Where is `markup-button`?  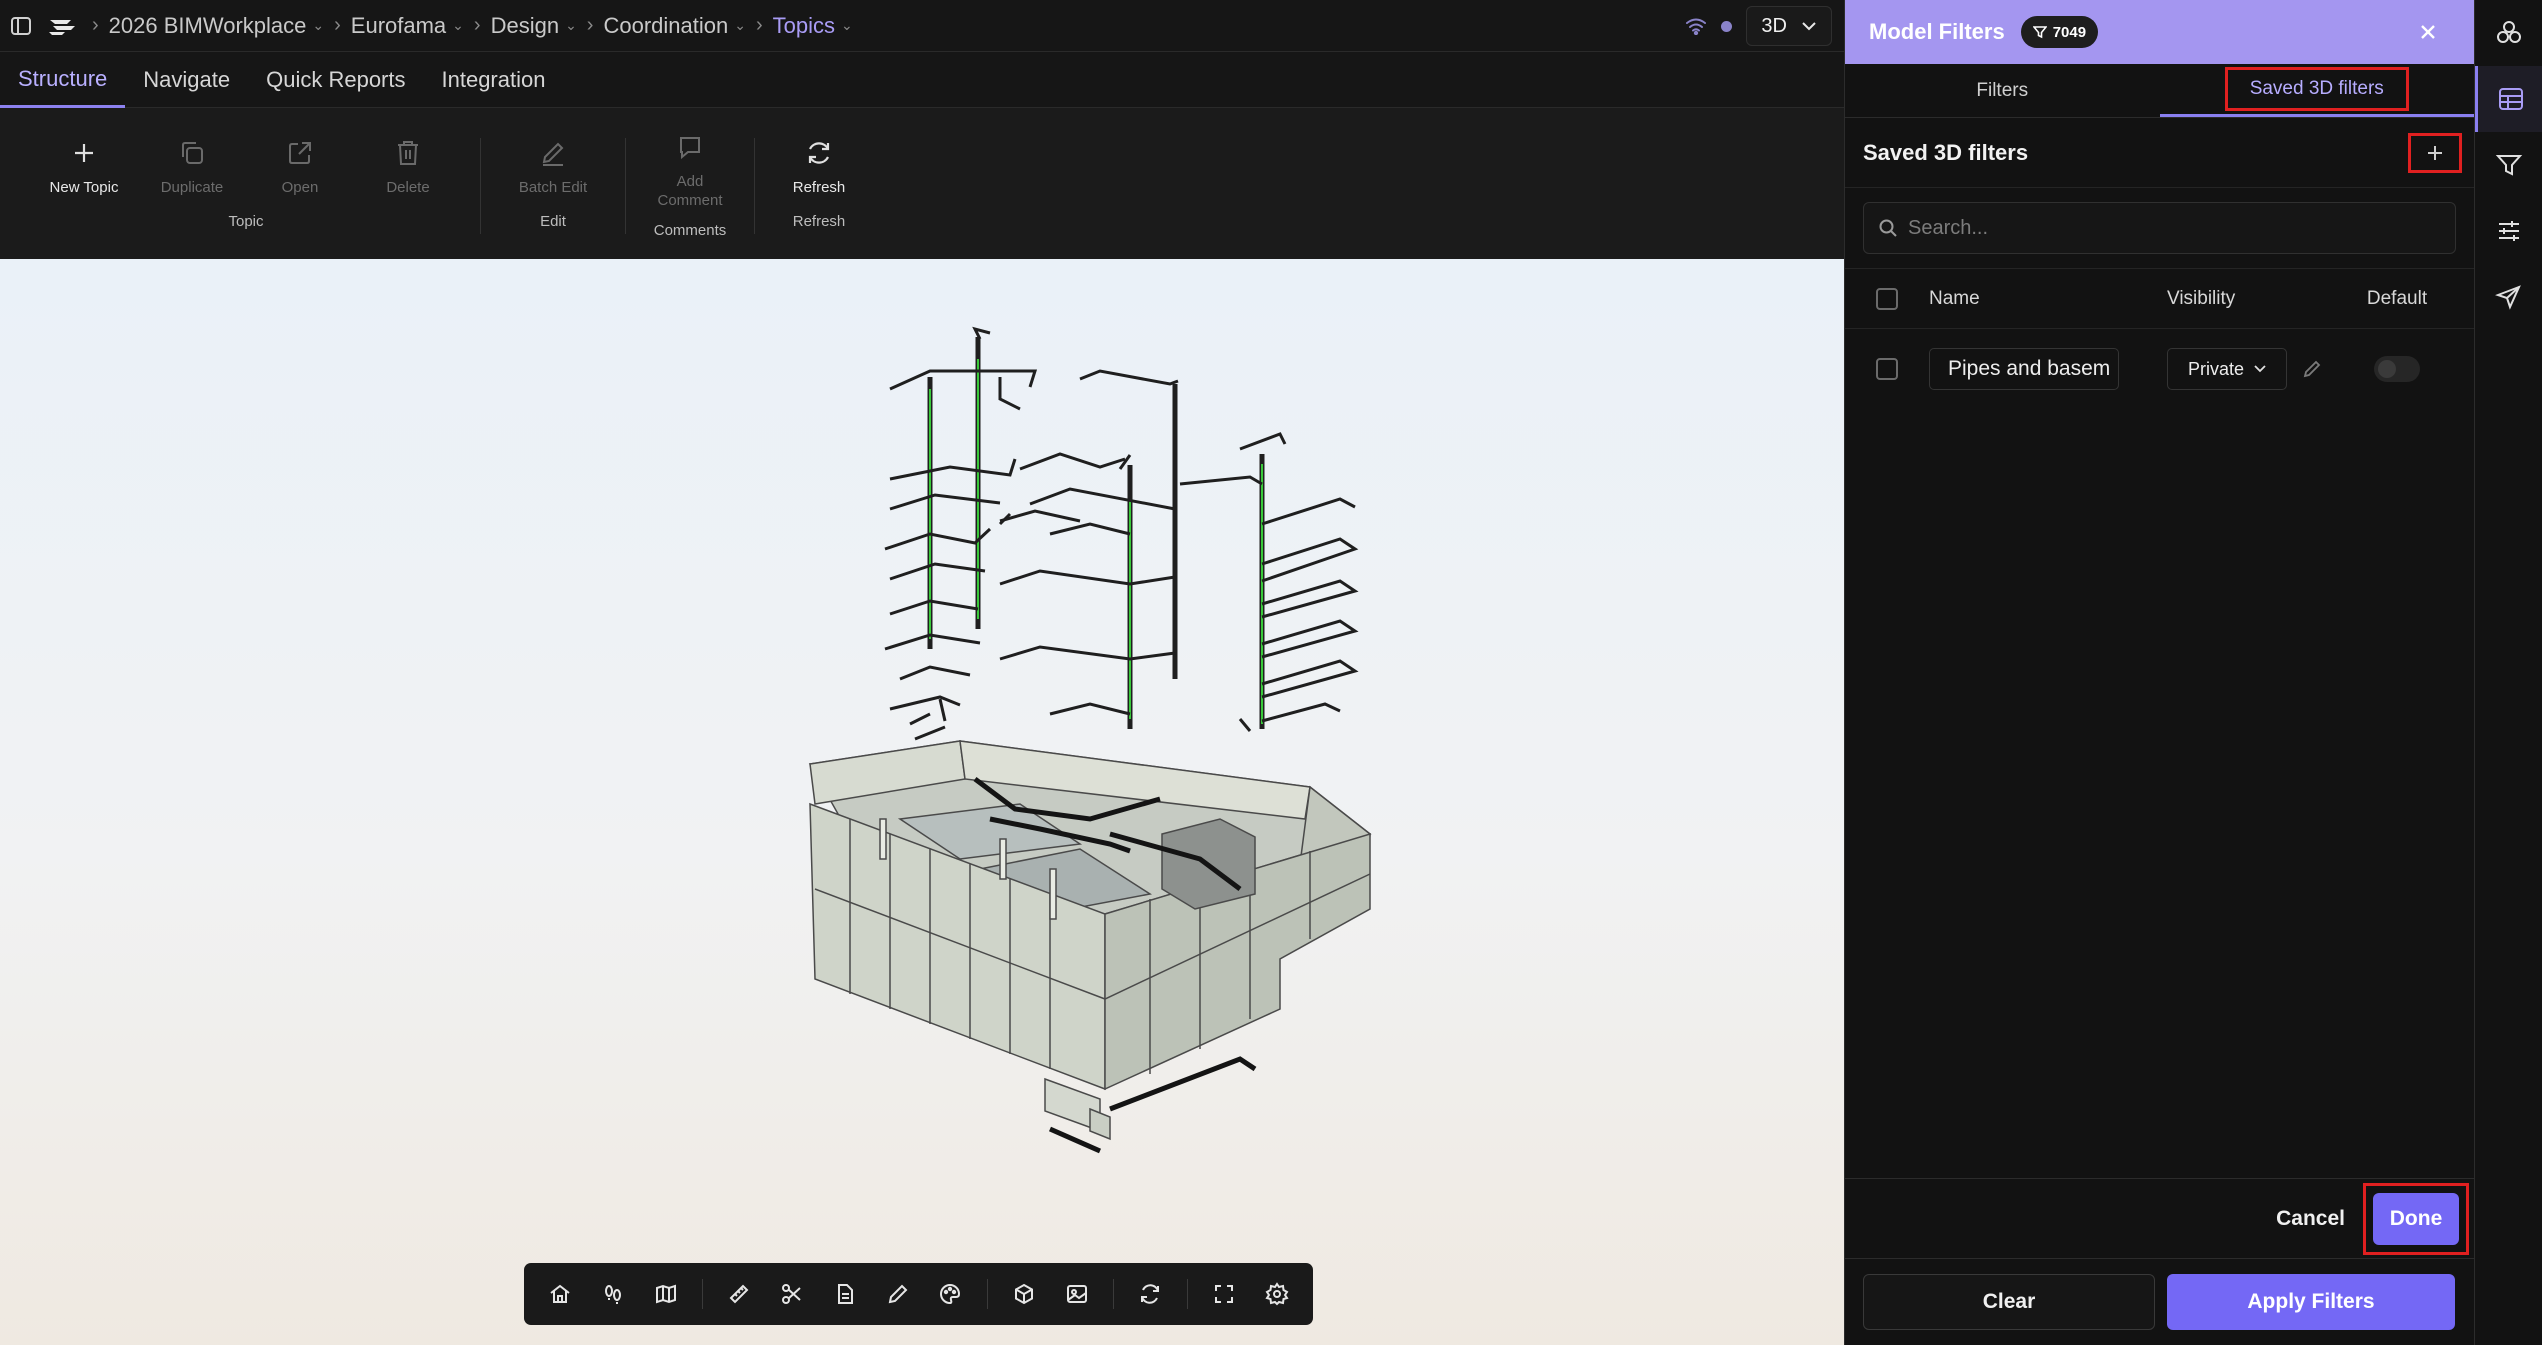 markup-button is located at coordinates (897, 1294).